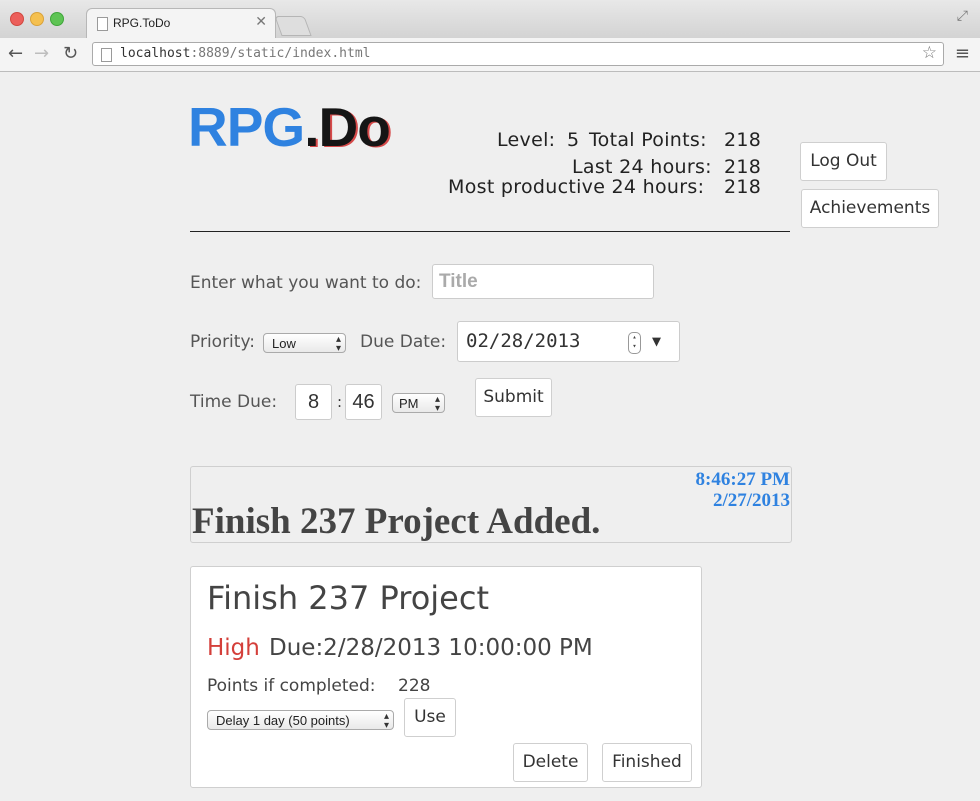  I want to click on priority-select-value: Low, so click(284, 343).